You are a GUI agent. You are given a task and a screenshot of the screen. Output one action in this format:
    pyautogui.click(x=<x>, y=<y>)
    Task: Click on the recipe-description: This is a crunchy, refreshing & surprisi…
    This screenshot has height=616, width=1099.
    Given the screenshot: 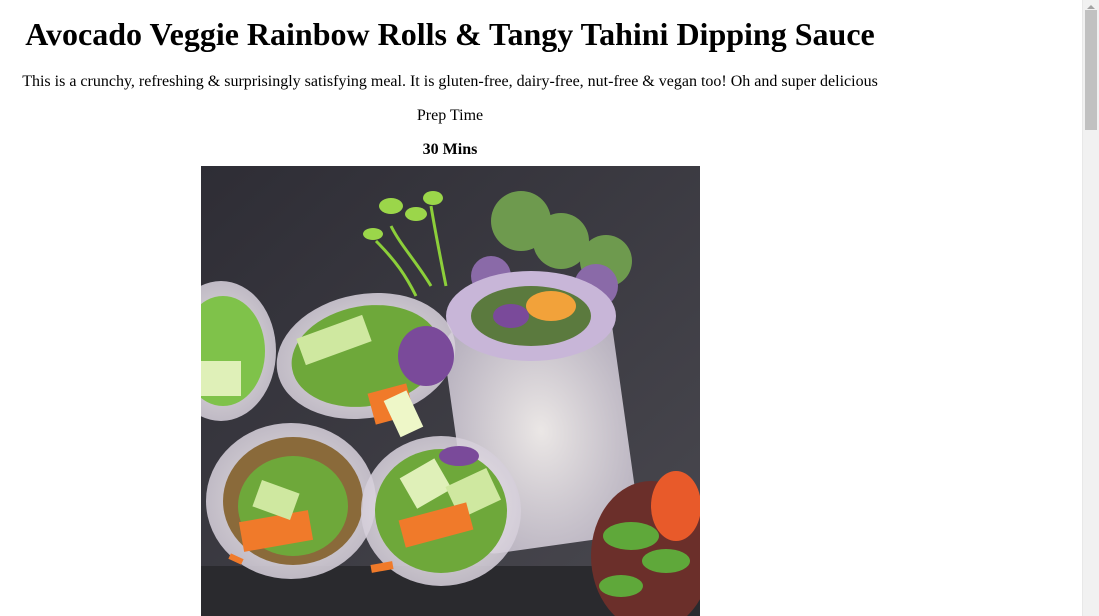 What is the action you would take?
    pyautogui.click(x=450, y=81)
    